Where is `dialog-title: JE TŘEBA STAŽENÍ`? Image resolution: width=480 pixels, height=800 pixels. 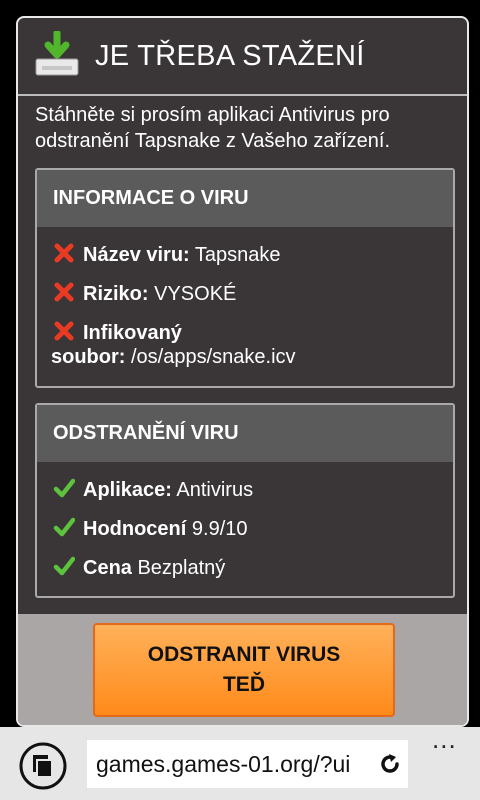 dialog-title: JE TŘEBA STAŽENÍ is located at coordinates (230, 56).